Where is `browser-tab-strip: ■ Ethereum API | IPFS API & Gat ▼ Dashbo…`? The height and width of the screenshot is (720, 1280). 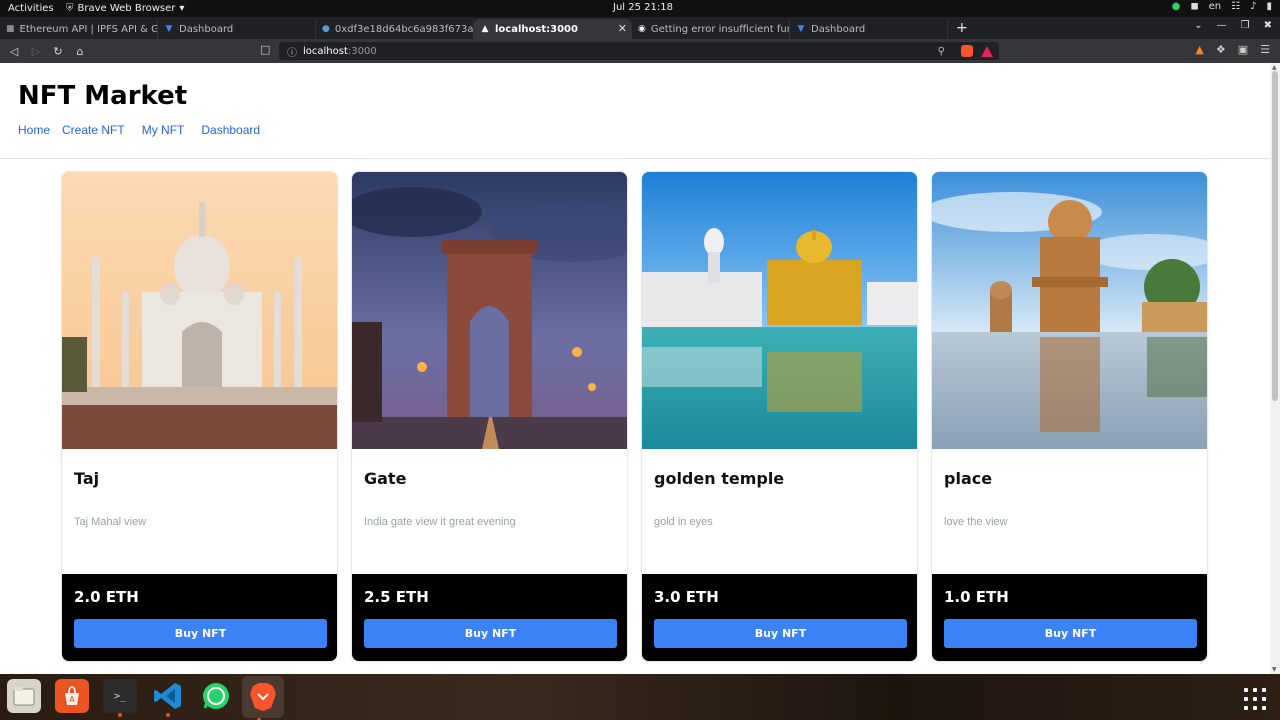 browser-tab-strip: ■ Ethereum API | IPFS API & Gat ▼ Dashbo… is located at coordinates (640, 28).